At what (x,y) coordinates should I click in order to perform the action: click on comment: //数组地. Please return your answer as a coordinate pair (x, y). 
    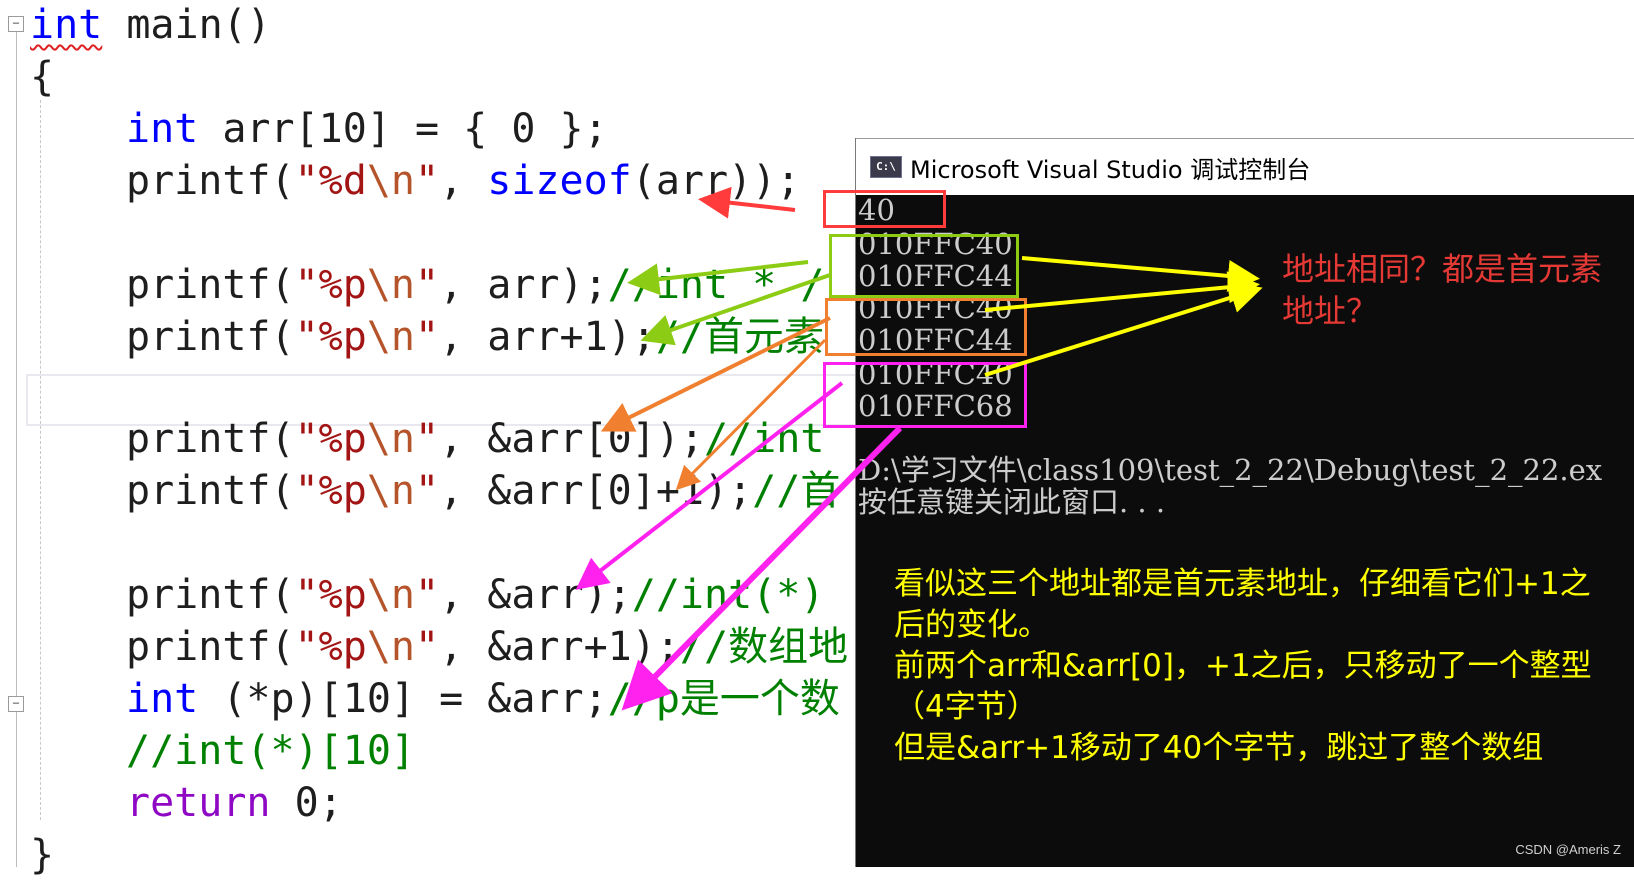
    Looking at the image, I should click on (764, 647).